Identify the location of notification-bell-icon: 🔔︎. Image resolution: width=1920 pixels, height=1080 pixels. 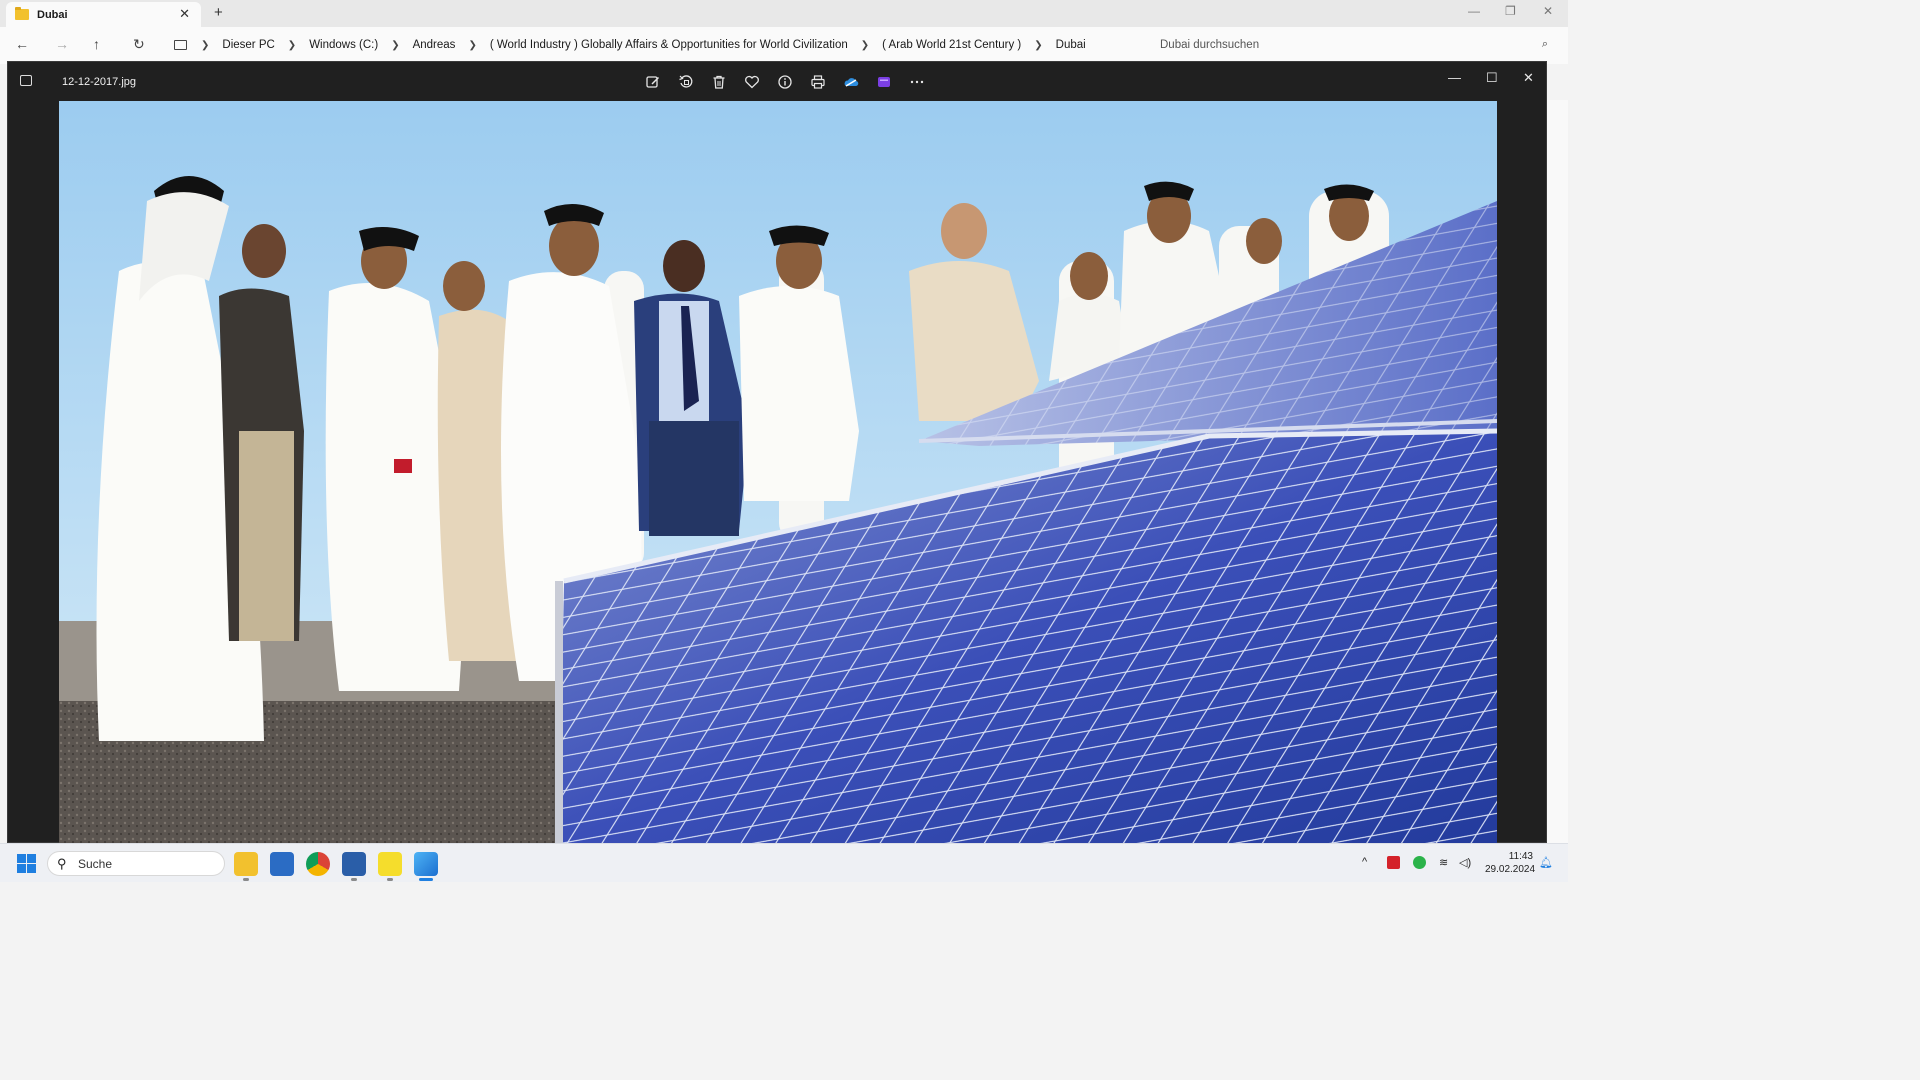
(1546, 862).